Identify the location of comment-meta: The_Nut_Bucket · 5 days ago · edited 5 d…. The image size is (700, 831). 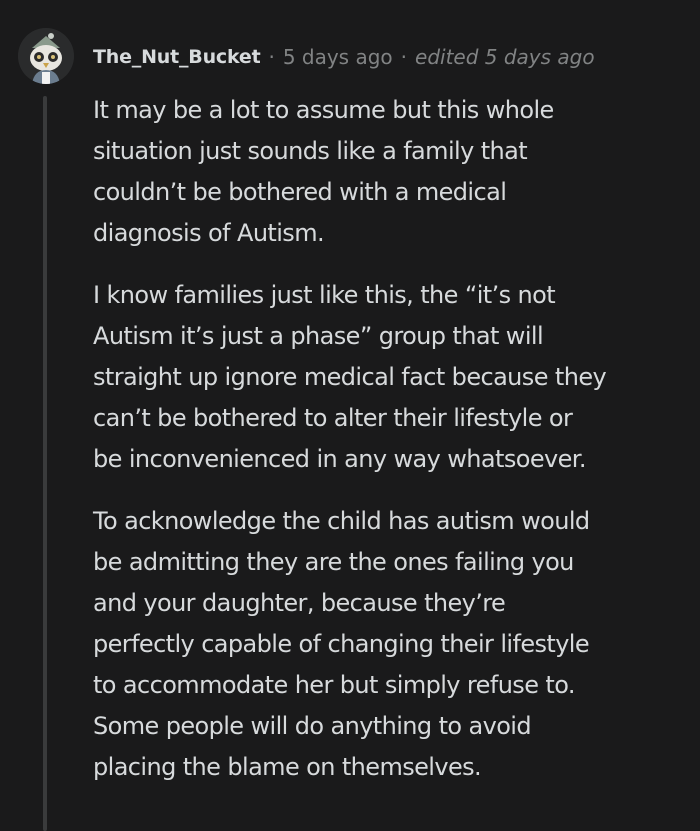
(344, 57).